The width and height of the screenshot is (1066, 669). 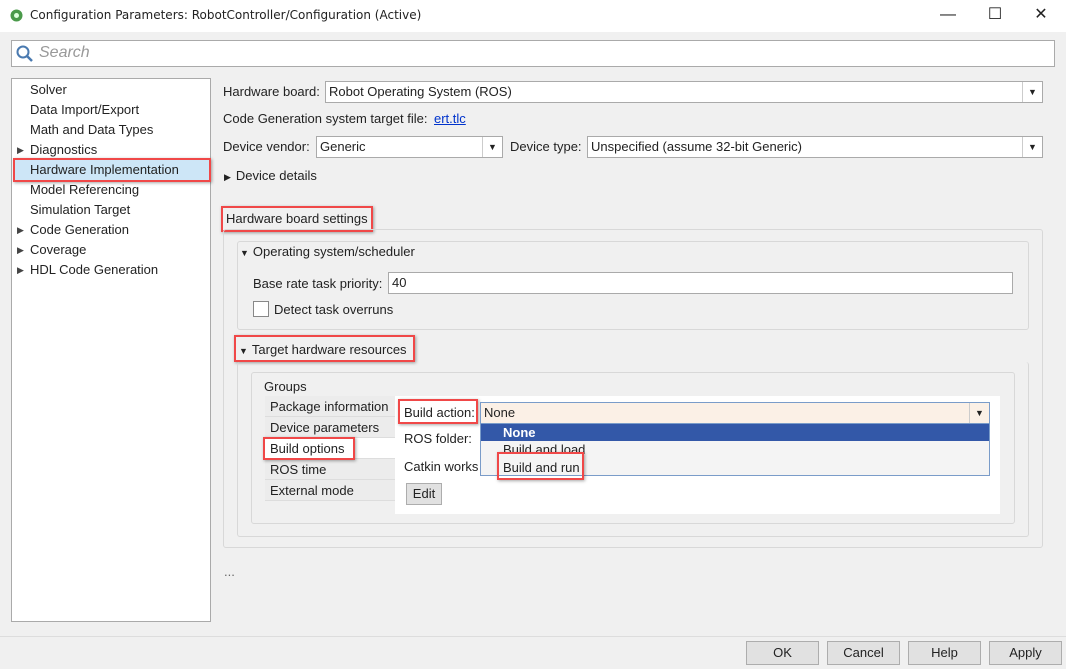 I want to click on tree-item-math-data-types: Math and Data Types, so click(x=91, y=130).